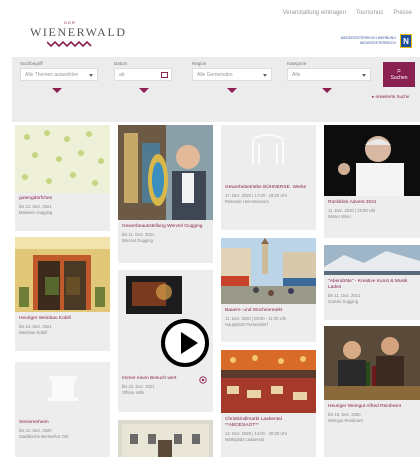 Image resolution: width=420 pixels, height=457 pixels. Describe the element at coordinates (339, 216) in the screenshot. I see `event-location: Winter Wien` at that location.